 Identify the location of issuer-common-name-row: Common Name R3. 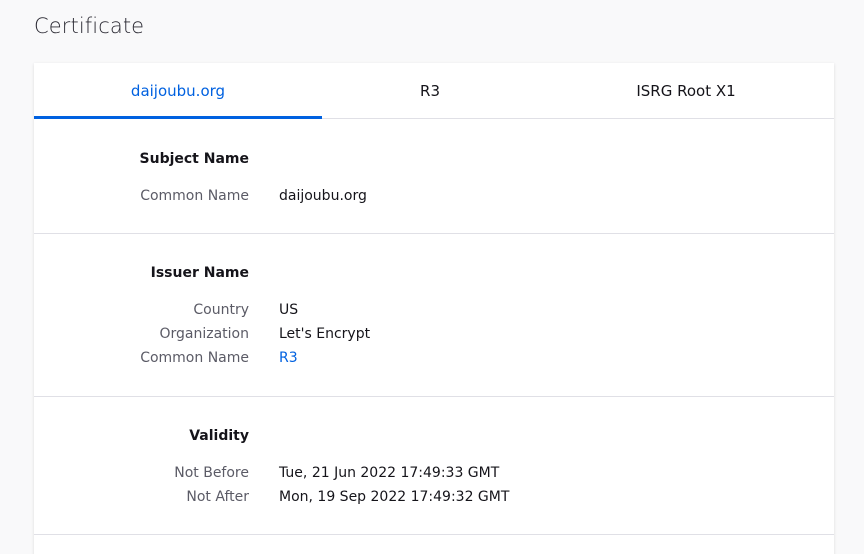
(434, 358).